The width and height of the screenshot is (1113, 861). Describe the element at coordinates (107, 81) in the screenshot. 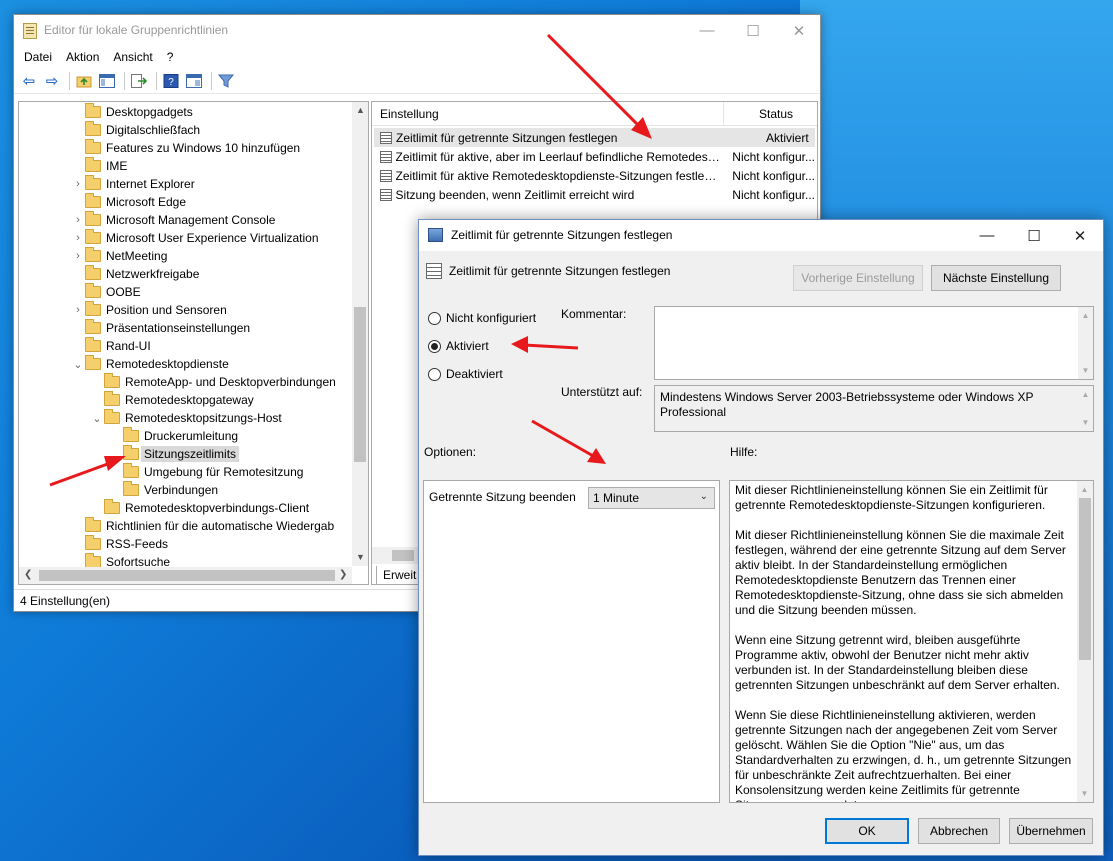

I see `show-hide-tree-icon` at that location.